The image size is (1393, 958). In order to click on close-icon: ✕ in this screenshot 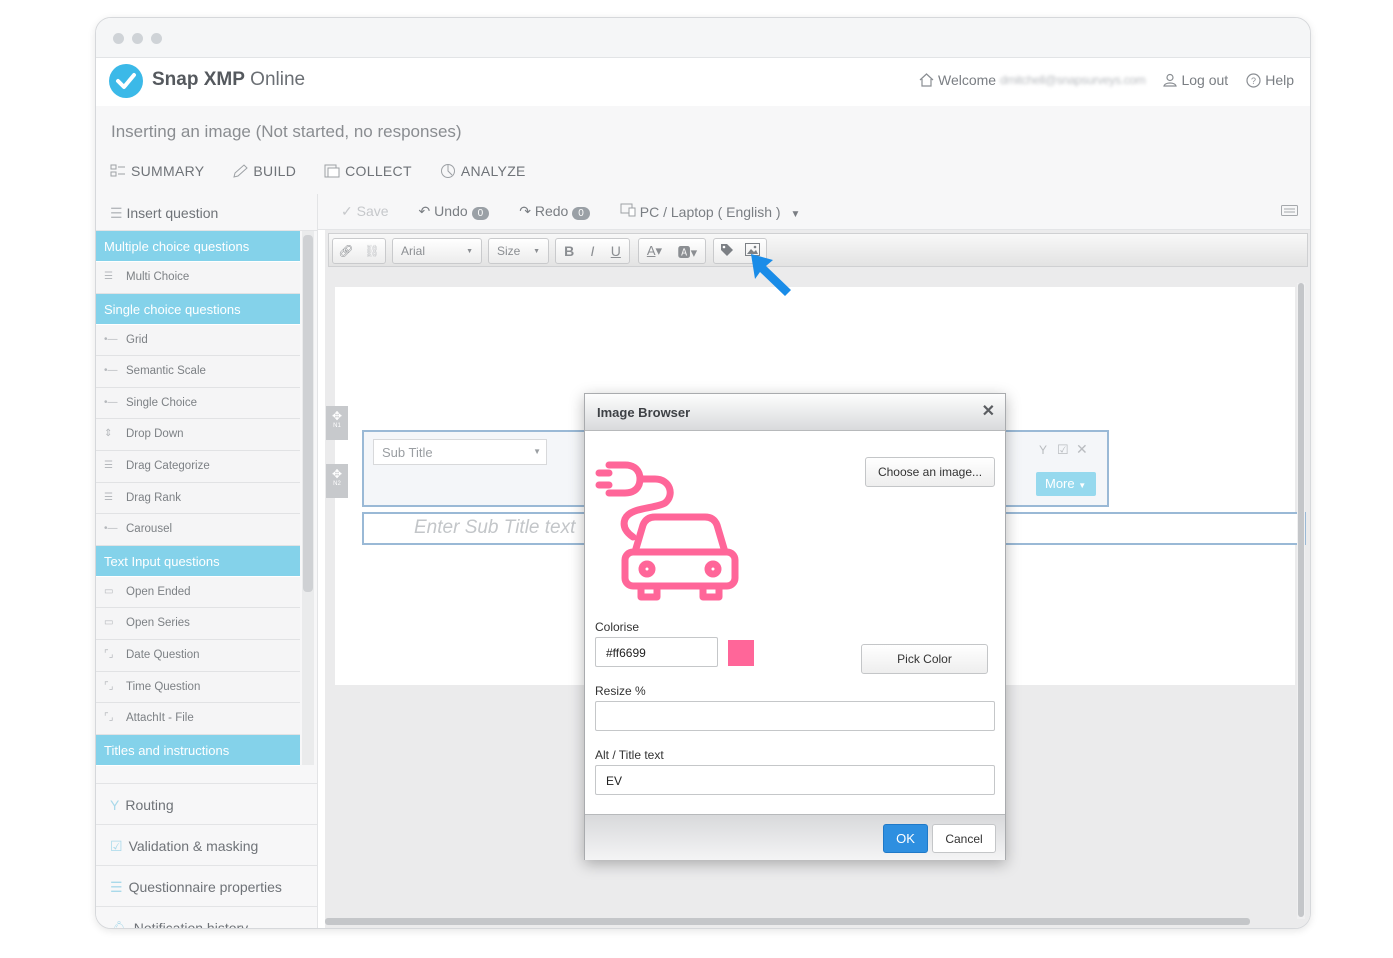, I will do `click(1082, 449)`.